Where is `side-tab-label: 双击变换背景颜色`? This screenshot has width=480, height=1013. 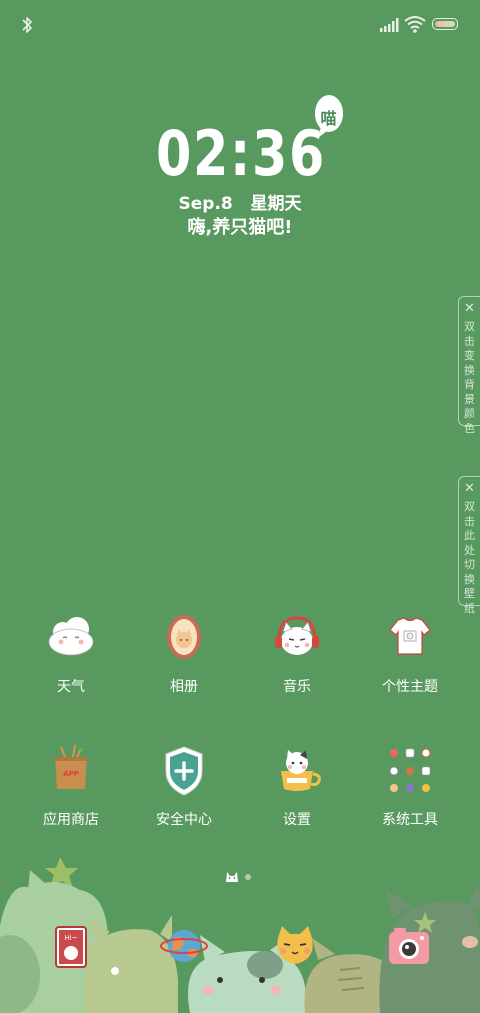 side-tab-label: 双击变换背景颜色 is located at coordinates (469, 377).